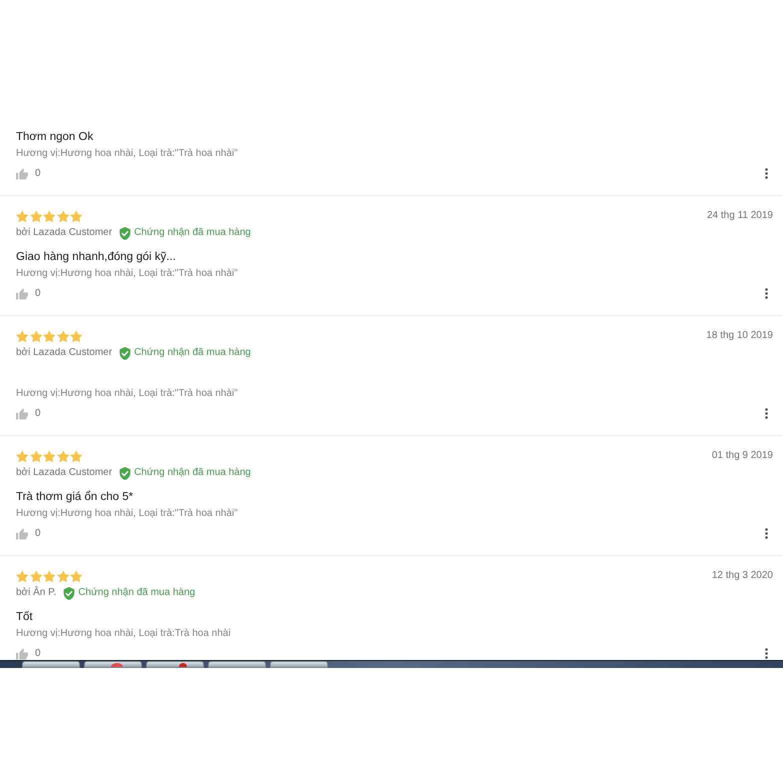  What do you see at coordinates (739, 336) in the screenshot?
I see `review-date: 18 thg 10 2019` at bounding box center [739, 336].